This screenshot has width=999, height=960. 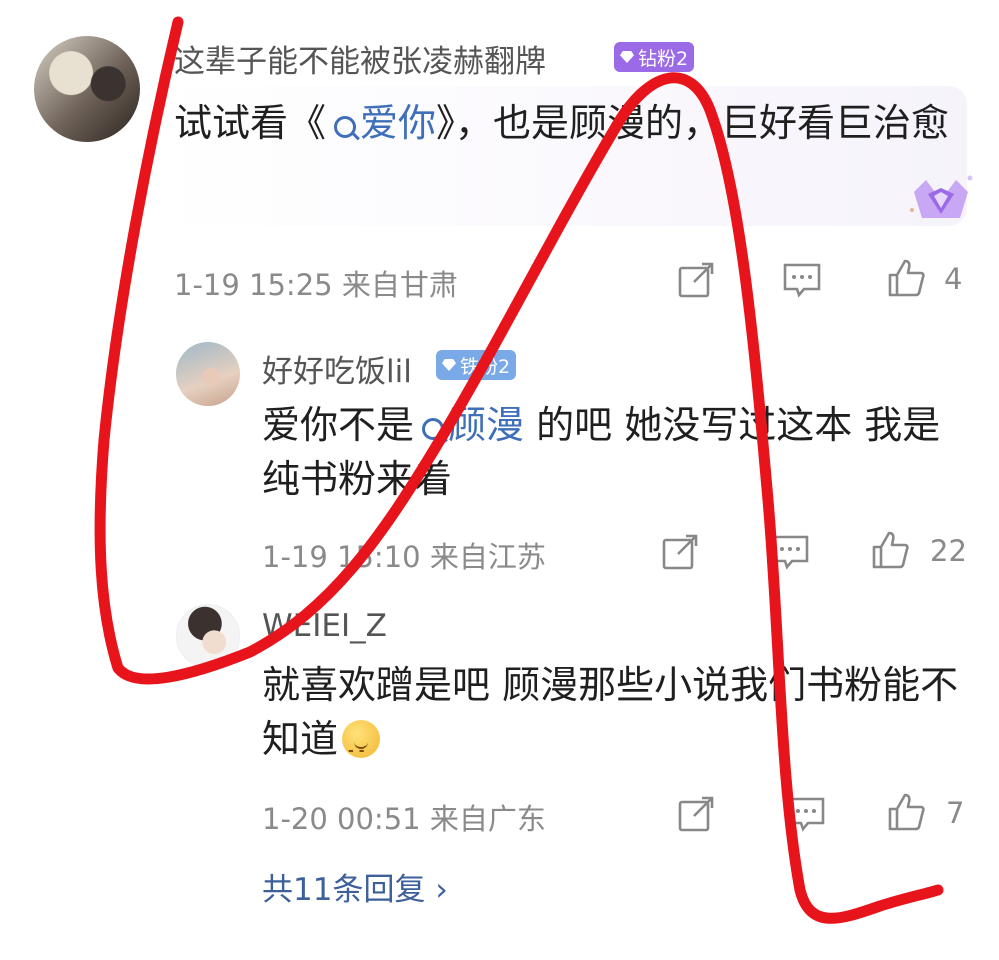 I want to click on reply-meta: 1-19 15:10 来自江苏, so click(x=404, y=557).